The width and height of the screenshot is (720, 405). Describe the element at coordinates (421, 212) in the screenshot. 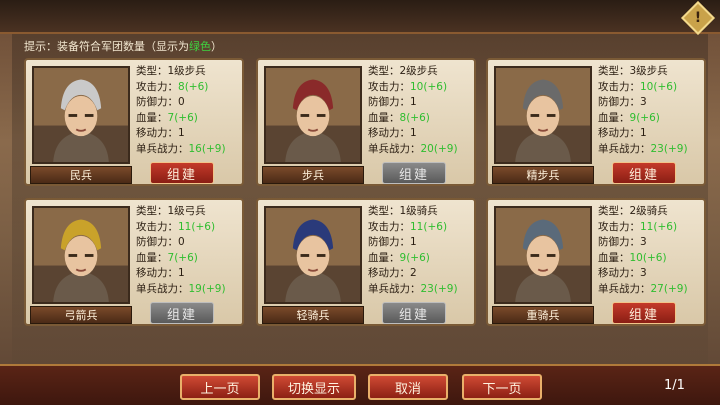

I see `stat-type: 类型：1级骑兵` at that location.